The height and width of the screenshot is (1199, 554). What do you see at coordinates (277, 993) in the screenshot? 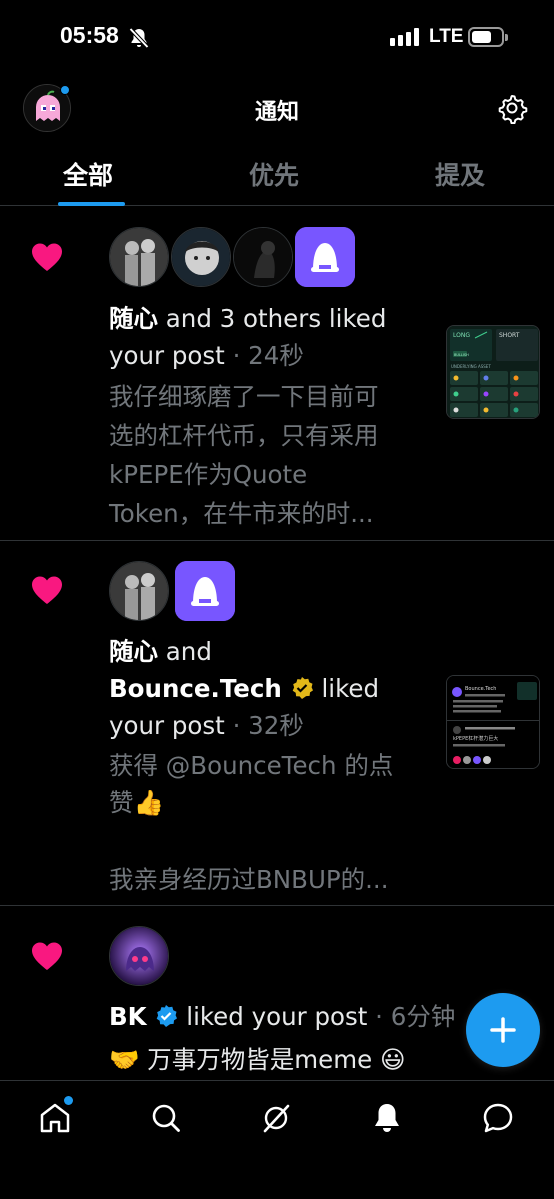
I see `notification-item: BK liked your post · 6分钟 🤝 万事万物皆是meme 😃` at bounding box center [277, 993].